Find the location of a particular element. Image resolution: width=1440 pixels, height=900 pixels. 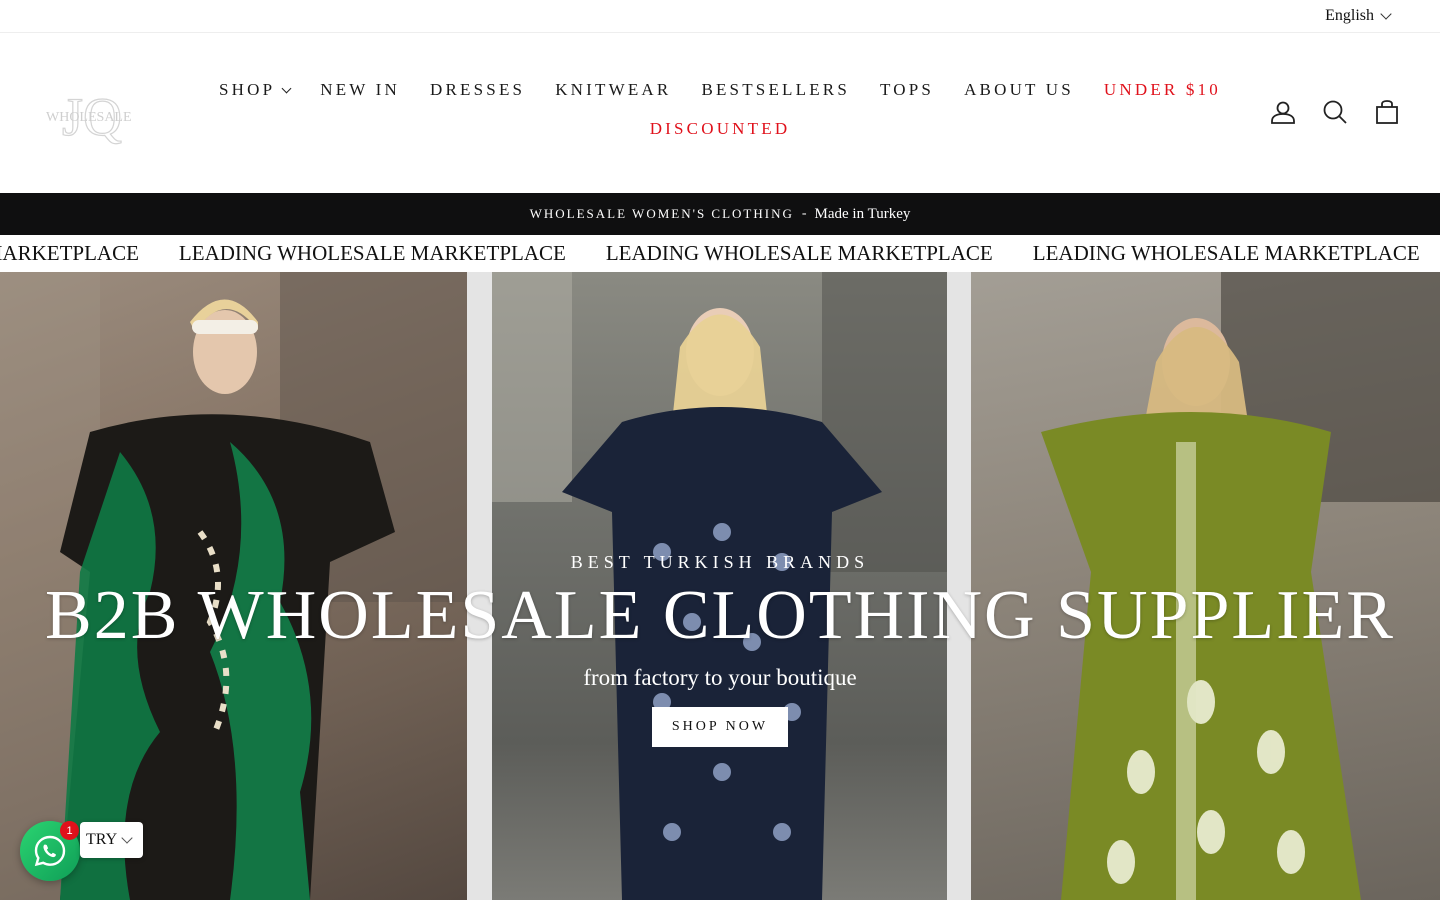

shop-now-button: SHOP NOW is located at coordinates (720, 727).